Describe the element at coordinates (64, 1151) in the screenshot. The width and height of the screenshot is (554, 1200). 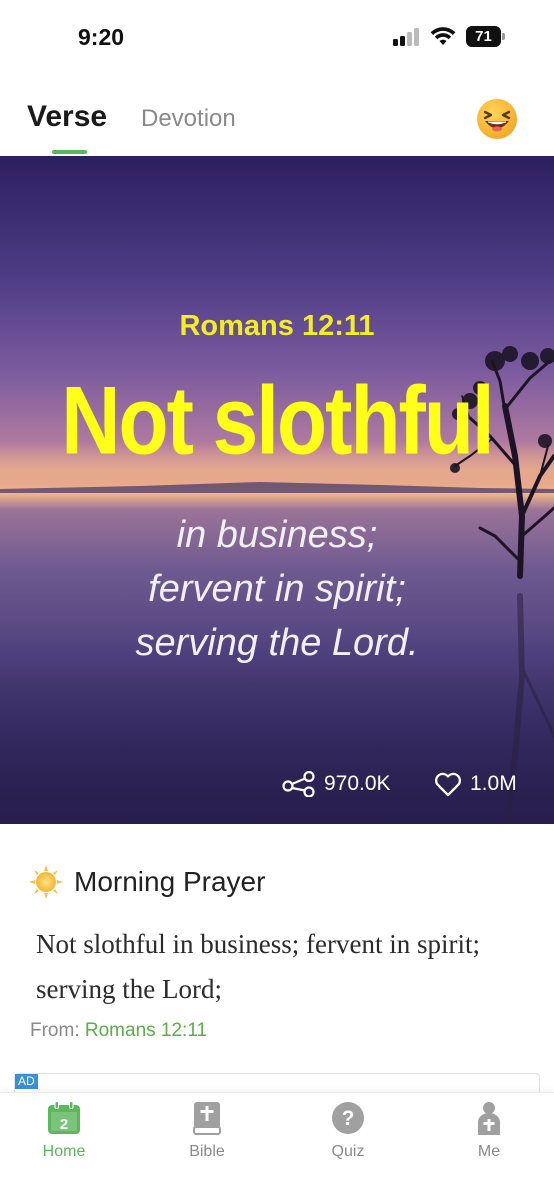
I see `nav-home-label: Home` at that location.